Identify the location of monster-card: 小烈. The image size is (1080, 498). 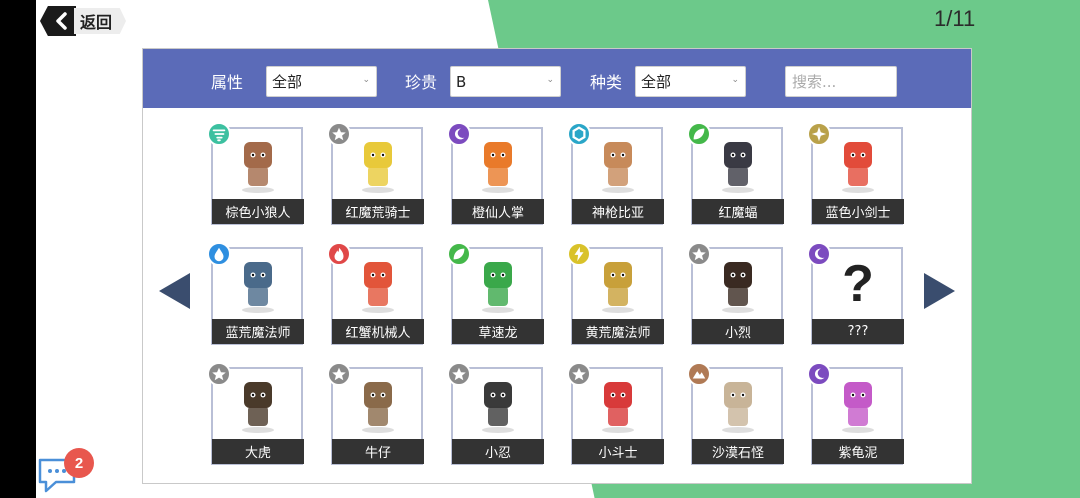
(735, 293).